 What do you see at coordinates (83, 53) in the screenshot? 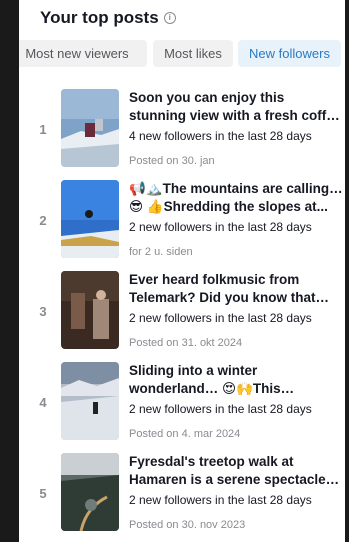
I see `tab-most-new-viewers: Most new viewers` at bounding box center [83, 53].